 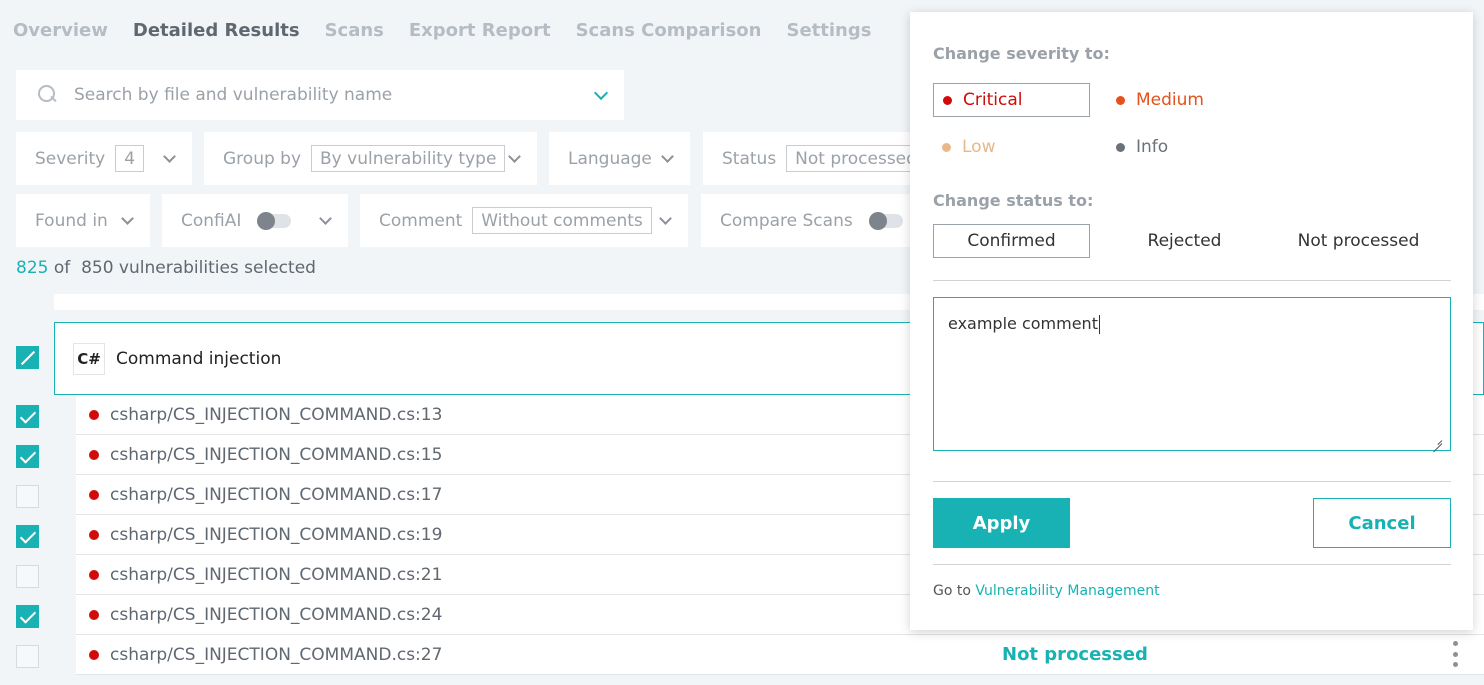 What do you see at coordinates (1170, 100) in the screenshot?
I see `severity-medium-label: Medium` at bounding box center [1170, 100].